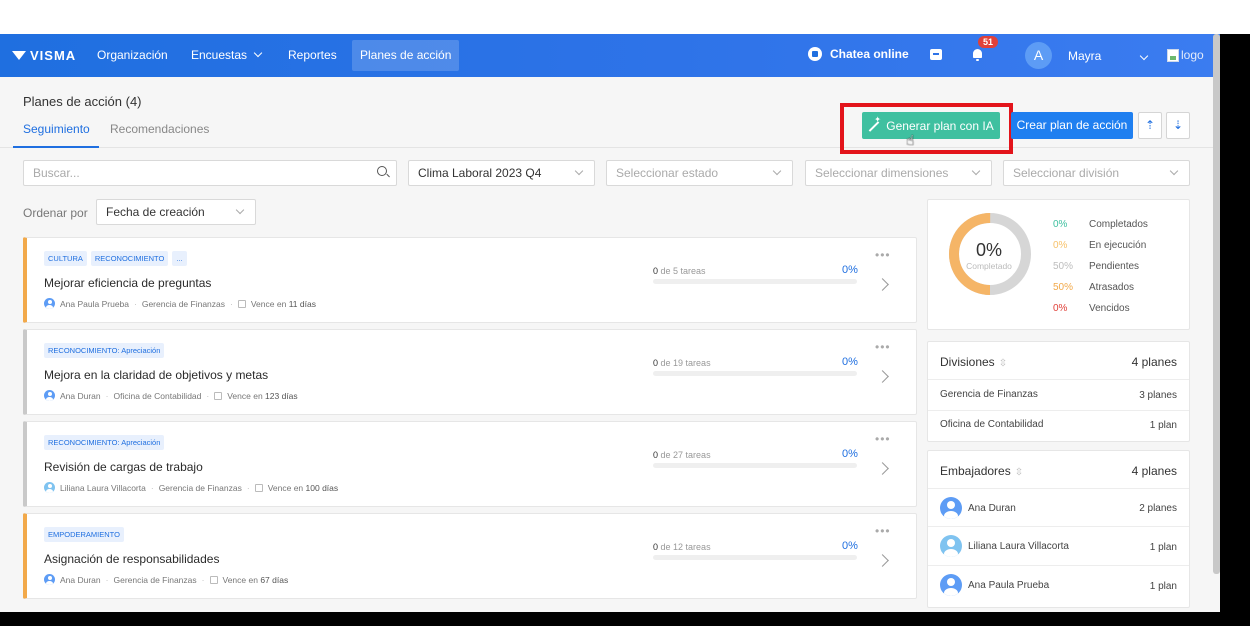 This screenshot has width=1250, height=626. Describe the element at coordinates (989, 394) in the screenshot. I see `division-name: Gerencia de Finanzas` at that location.